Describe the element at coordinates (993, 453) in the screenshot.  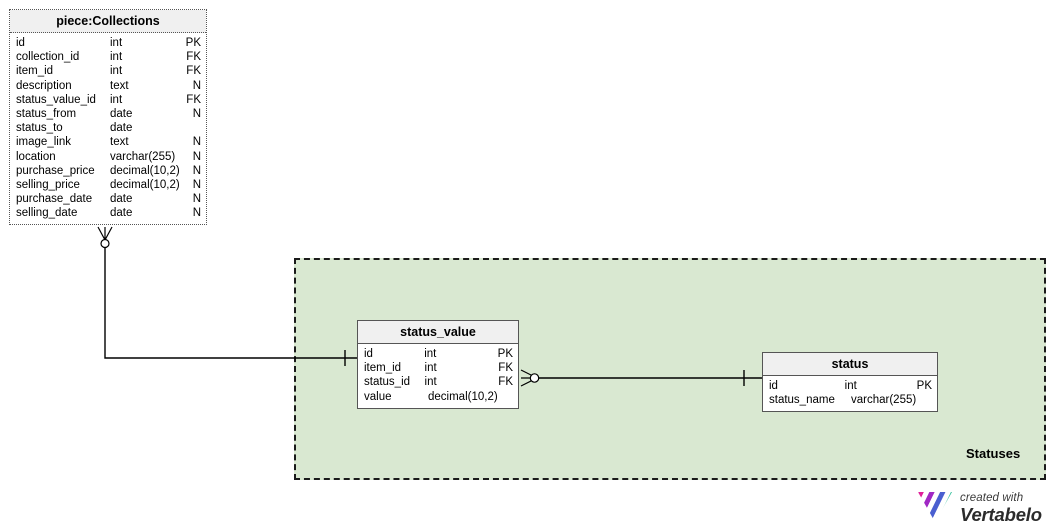
I see `subject-area-label: Statuses` at that location.